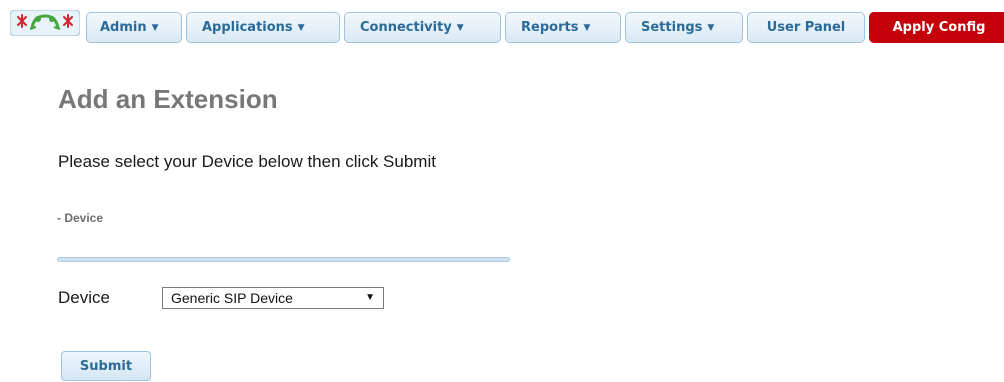 The width and height of the screenshot is (1004, 382). I want to click on apply-config-button: Apply Config, so click(936, 27).